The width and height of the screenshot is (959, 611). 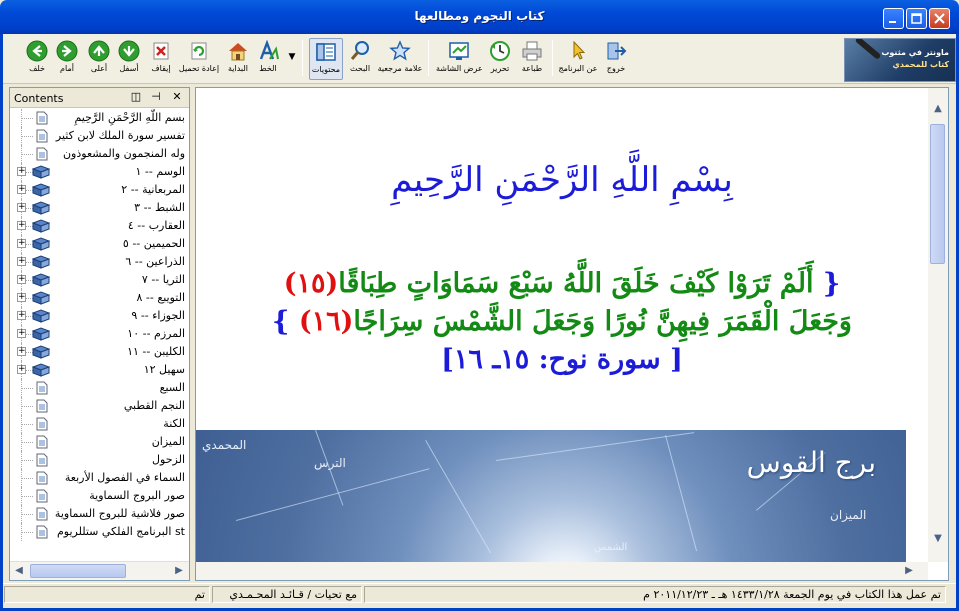 What do you see at coordinates (500, 68) in the screenshot?
I see `edit-label: تحرير` at bounding box center [500, 68].